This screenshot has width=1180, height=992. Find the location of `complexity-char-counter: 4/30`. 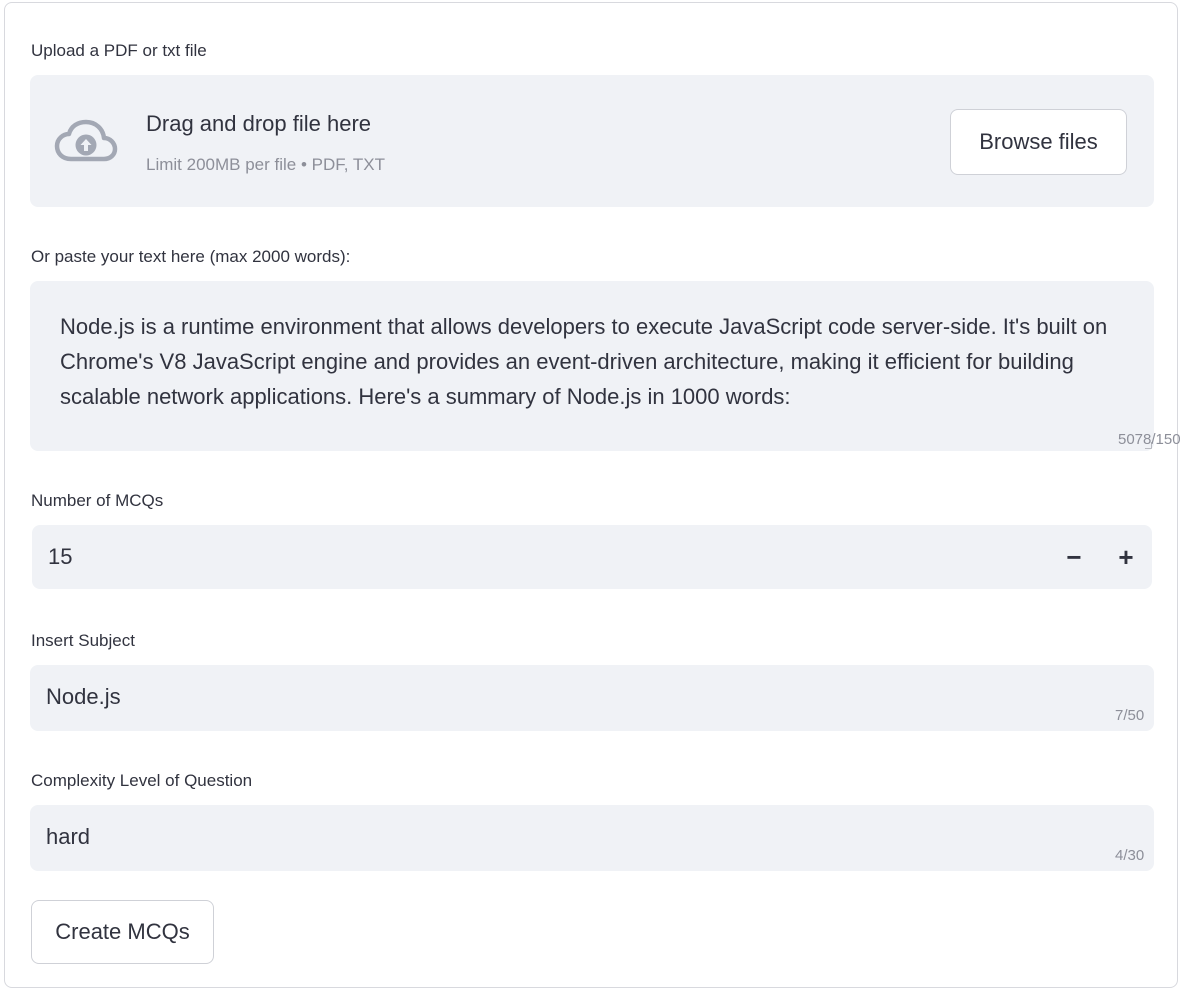

complexity-char-counter: 4/30 is located at coordinates (1130, 855).